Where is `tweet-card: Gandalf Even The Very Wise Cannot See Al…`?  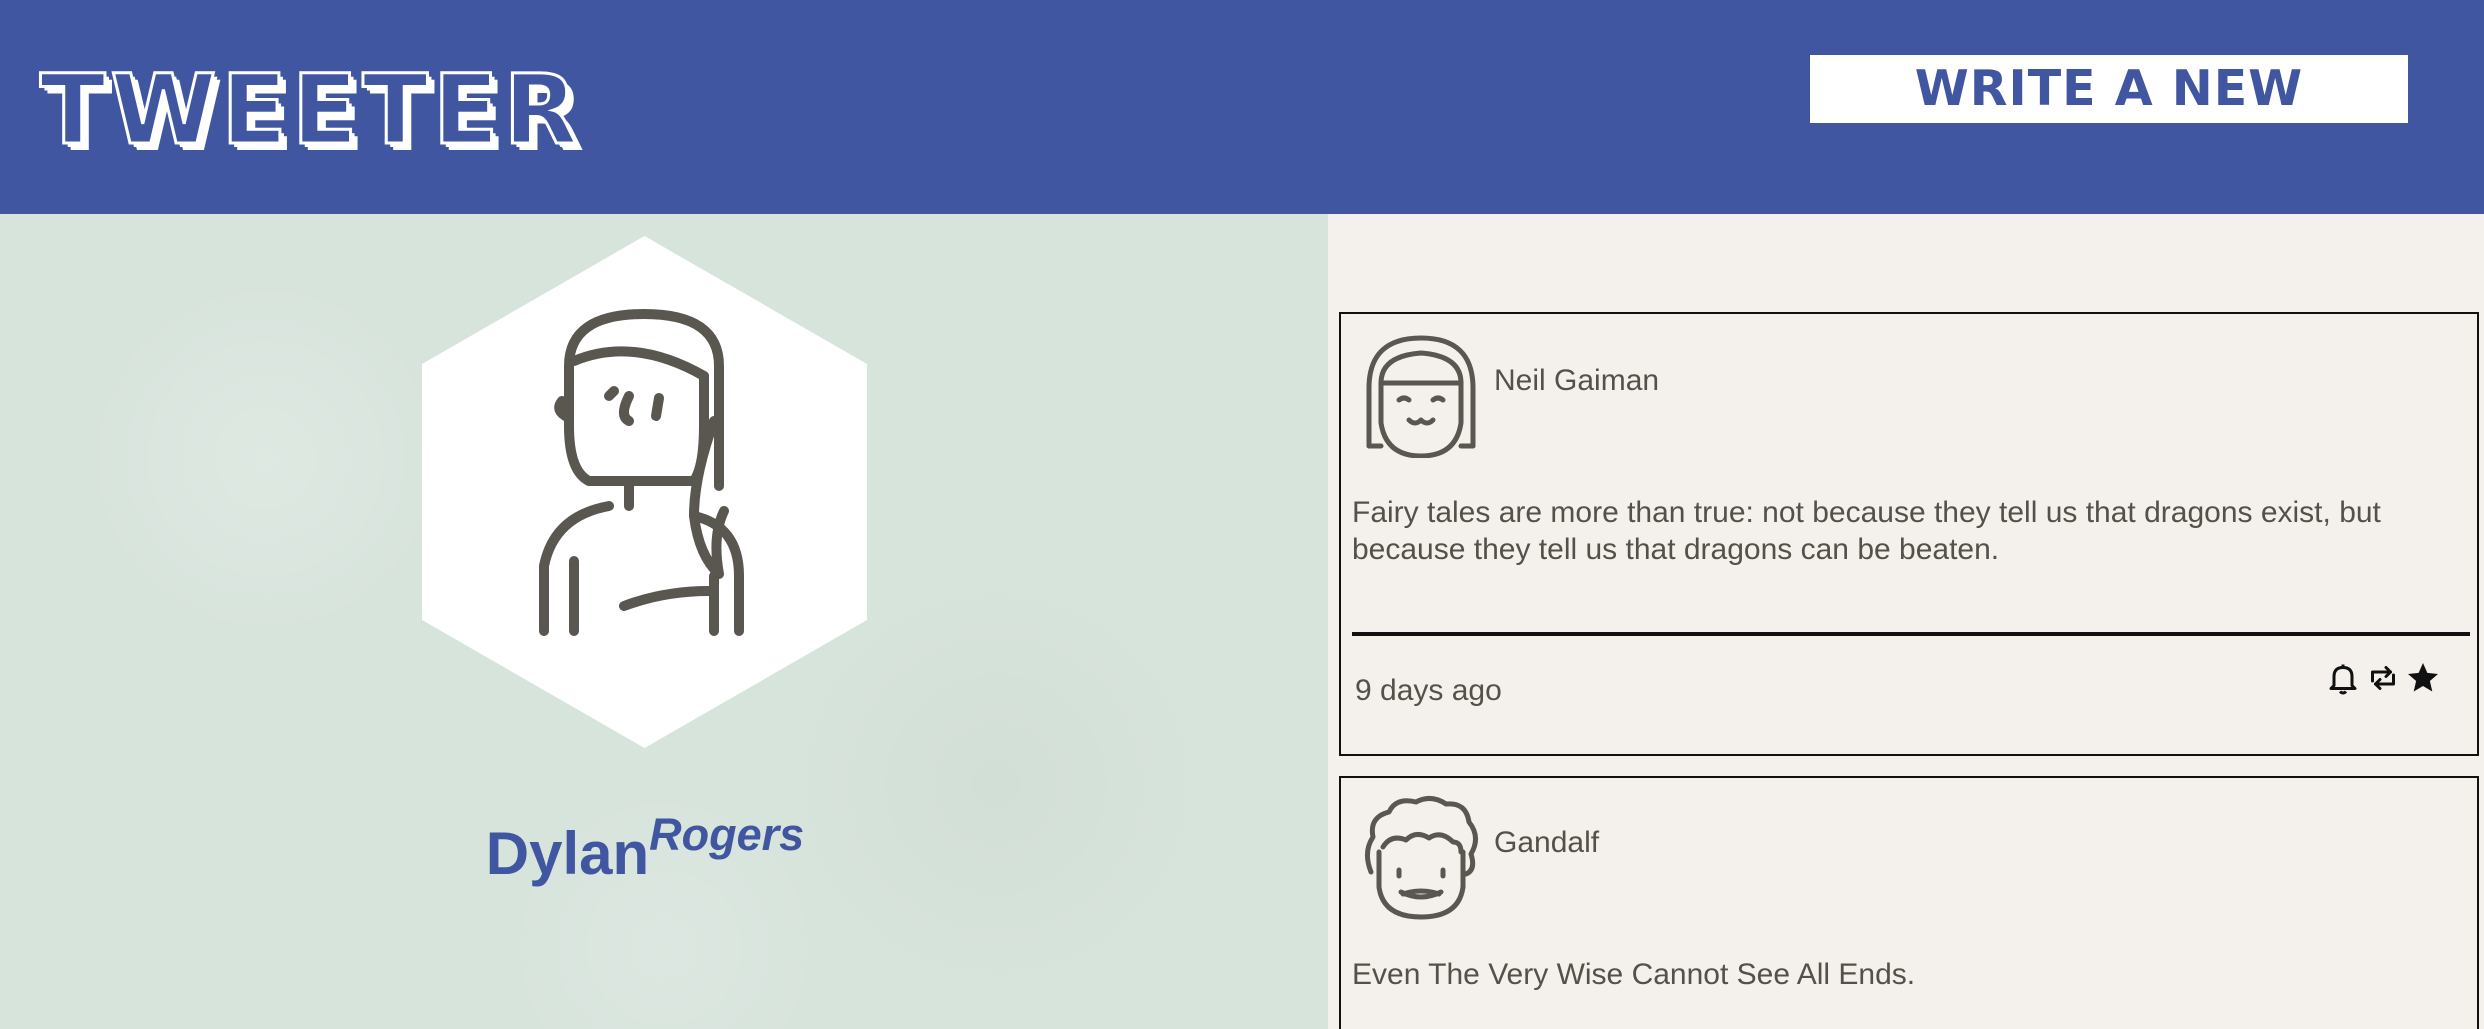 tweet-card: Gandalf Even The Very Wise Cannot See Al… is located at coordinates (1909, 902).